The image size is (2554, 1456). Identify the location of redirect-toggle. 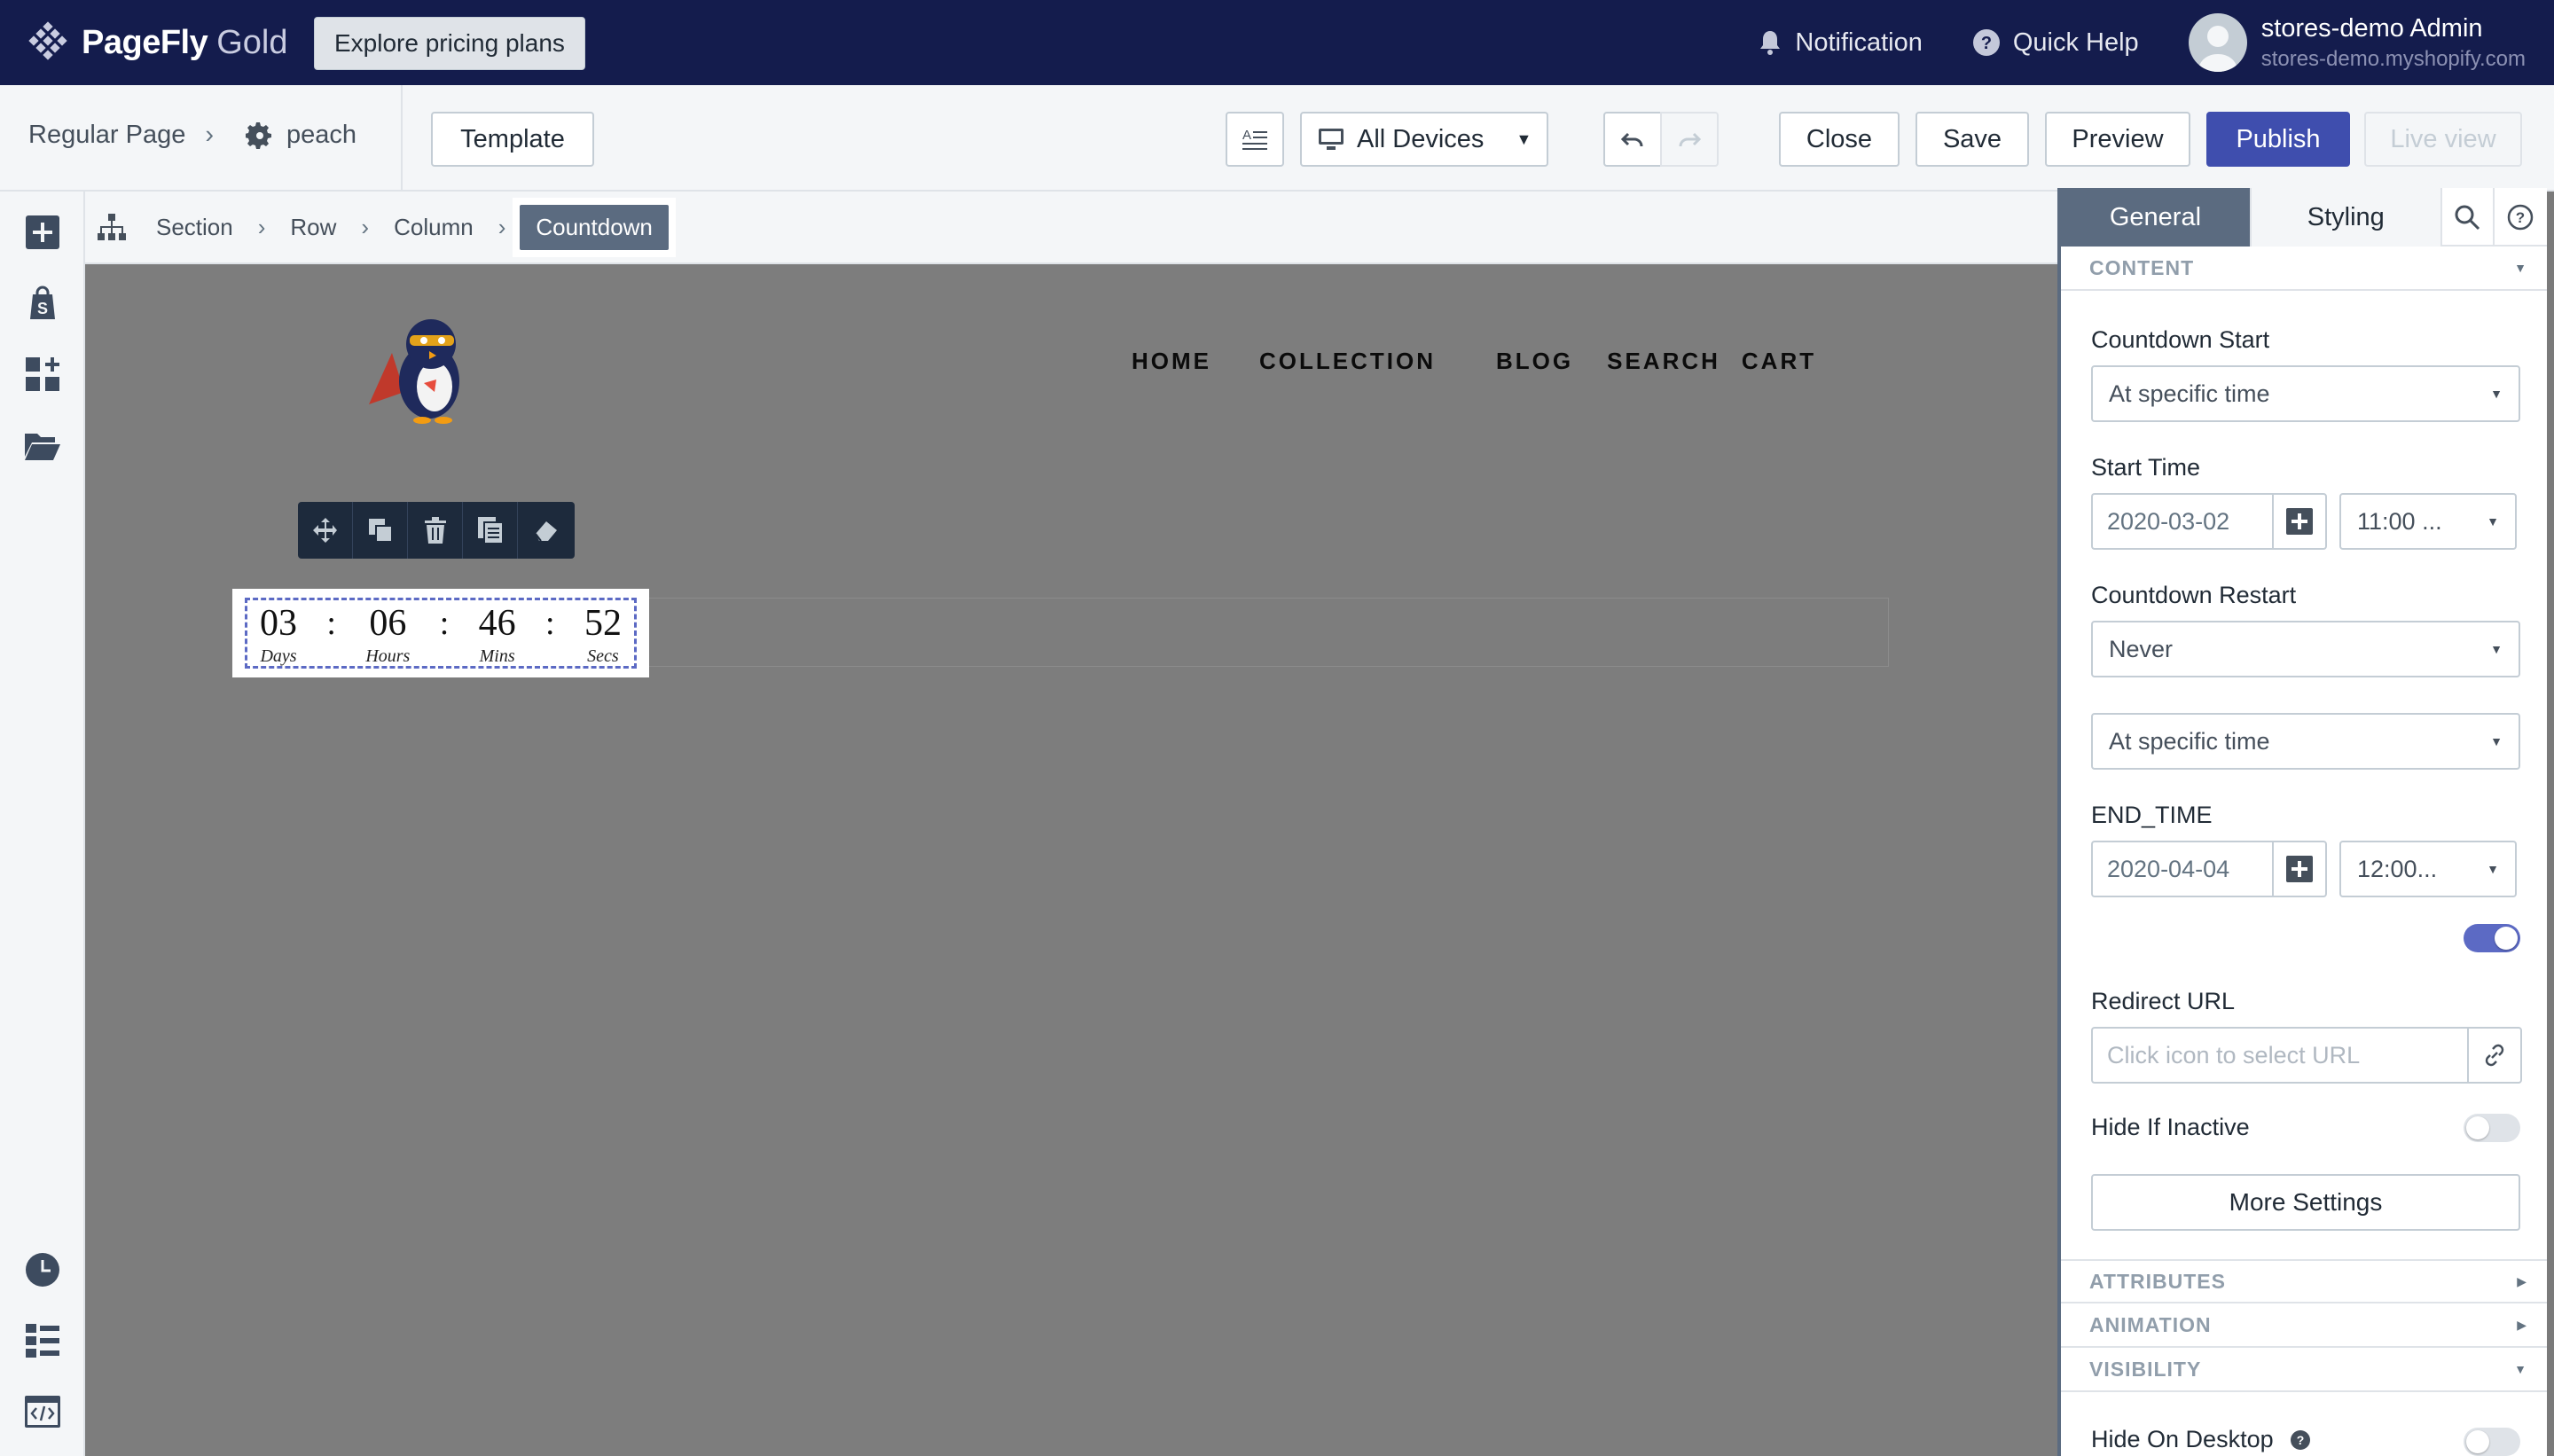
(2492, 938).